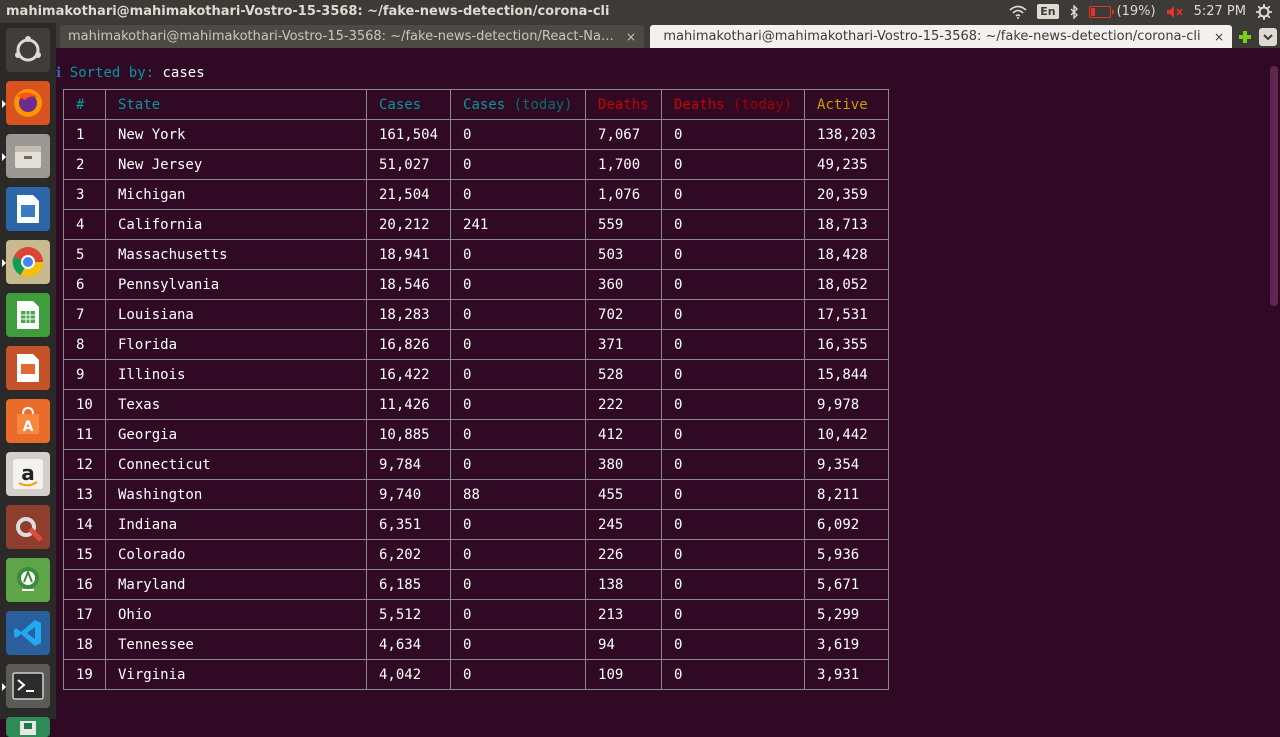 The height and width of the screenshot is (737, 1280). What do you see at coordinates (236, 404) in the screenshot?
I see `cell-state: Texas` at bounding box center [236, 404].